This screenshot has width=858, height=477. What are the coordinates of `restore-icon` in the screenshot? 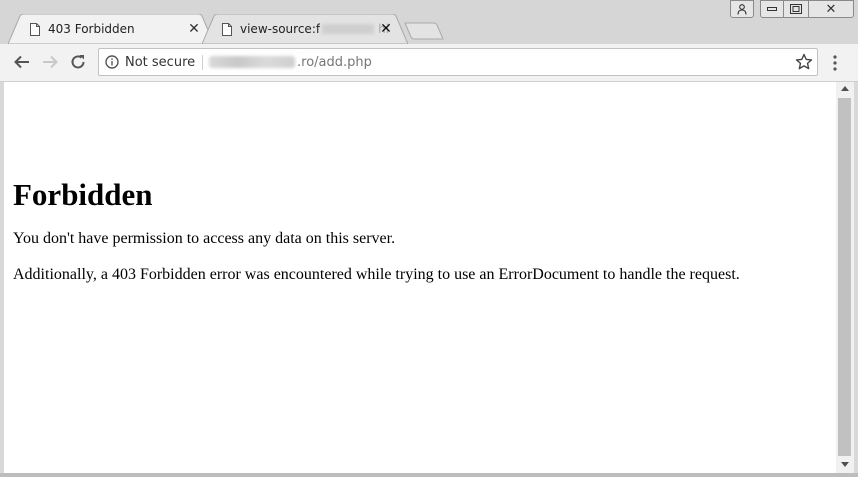 It's located at (796, 9).